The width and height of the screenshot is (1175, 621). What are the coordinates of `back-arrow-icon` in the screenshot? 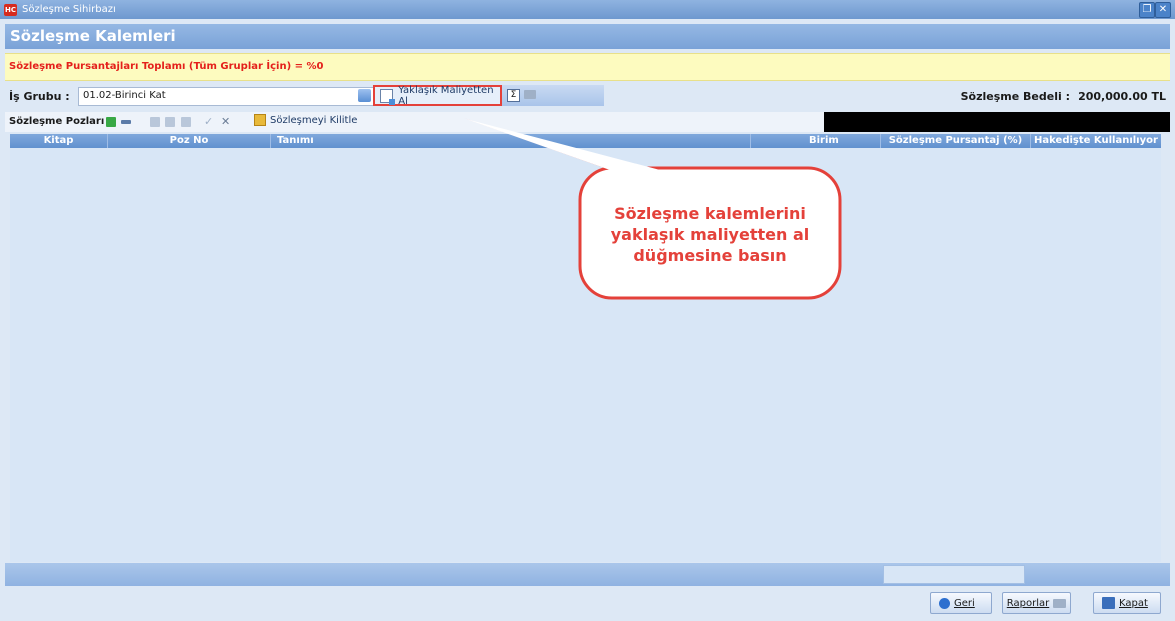 It's located at (944, 603).